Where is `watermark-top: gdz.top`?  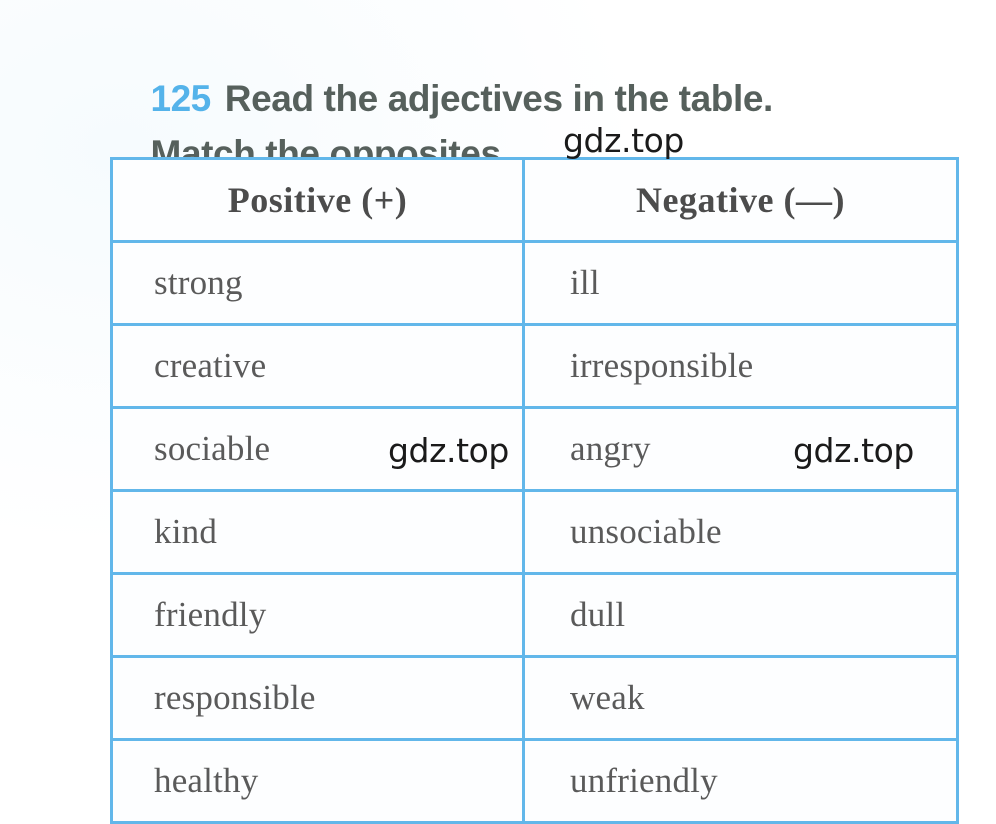 watermark-top: gdz.top is located at coordinates (623, 140).